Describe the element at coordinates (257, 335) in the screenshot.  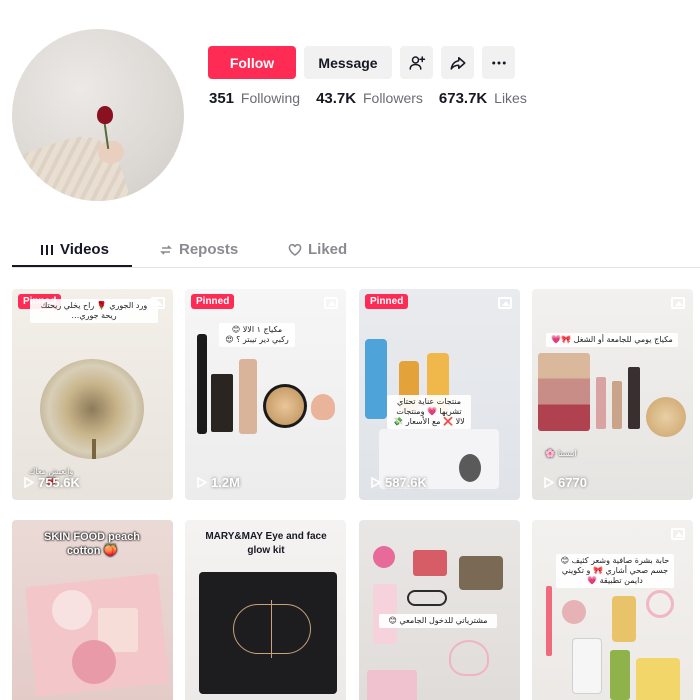
I see `video-caption: مكياج ١ الالا 😊 ركبي دير تيبتر ؟ 😍` at that location.